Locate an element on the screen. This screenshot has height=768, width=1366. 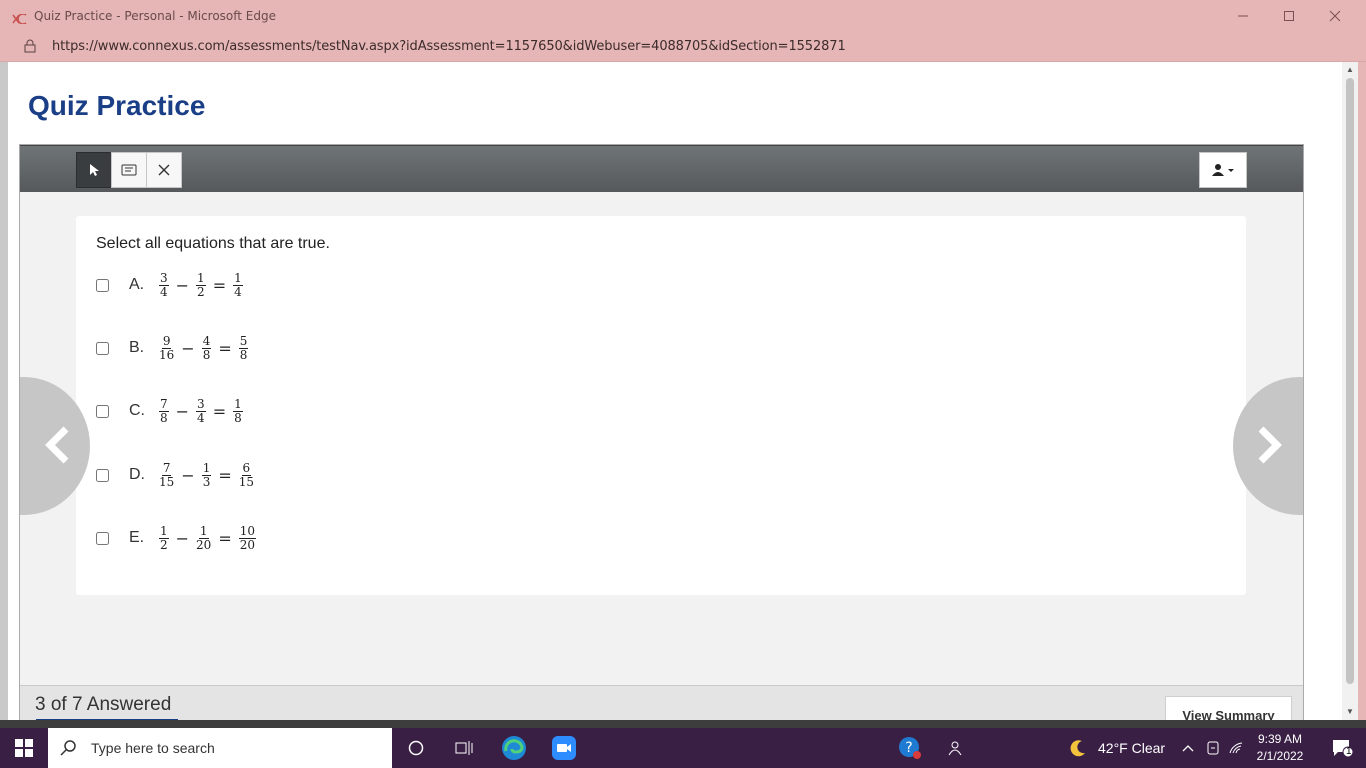
caret-down-icon is located at coordinates (1231, 170).